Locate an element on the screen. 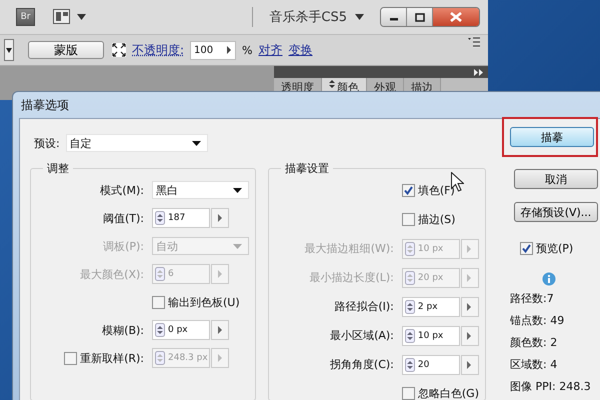 Image resolution: width=600 pixels, height=400 pixels. minimize-button is located at coordinates (394, 17).